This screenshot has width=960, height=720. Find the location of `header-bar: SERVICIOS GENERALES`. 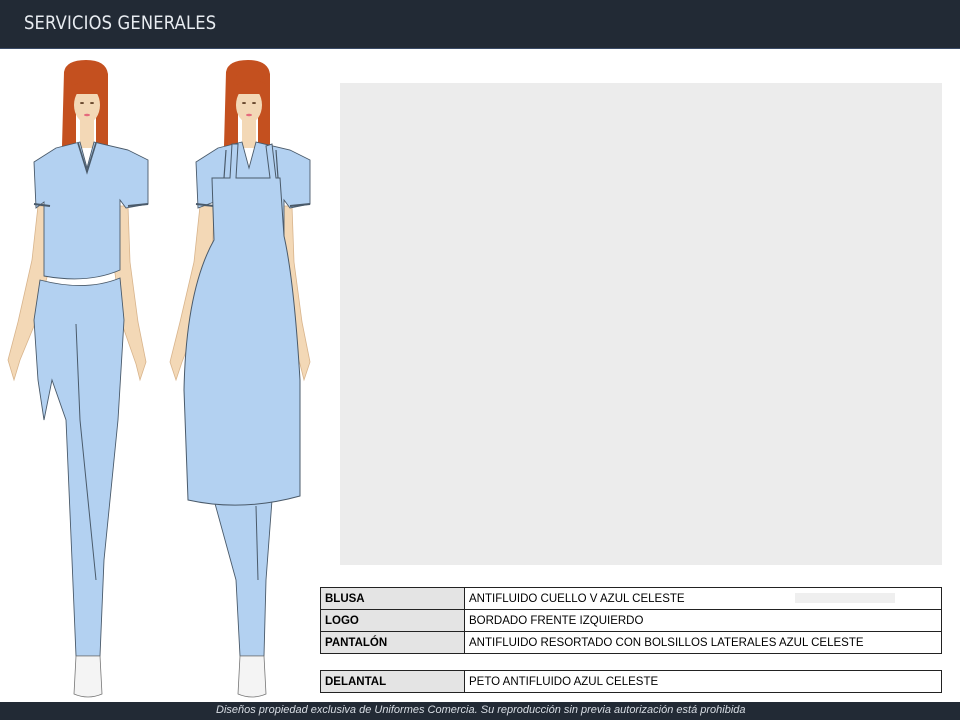

header-bar: SERVICIOS GENERALES is located at coordinates (480, 24).